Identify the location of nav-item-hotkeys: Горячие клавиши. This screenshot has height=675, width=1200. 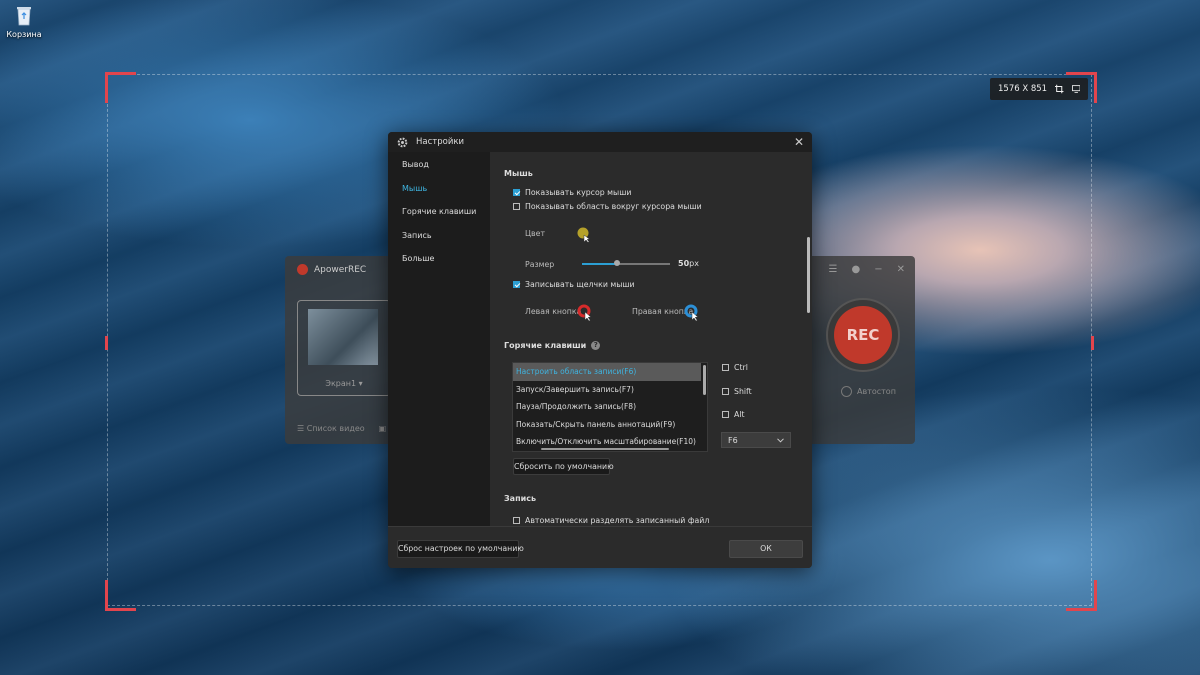
(439, 212).